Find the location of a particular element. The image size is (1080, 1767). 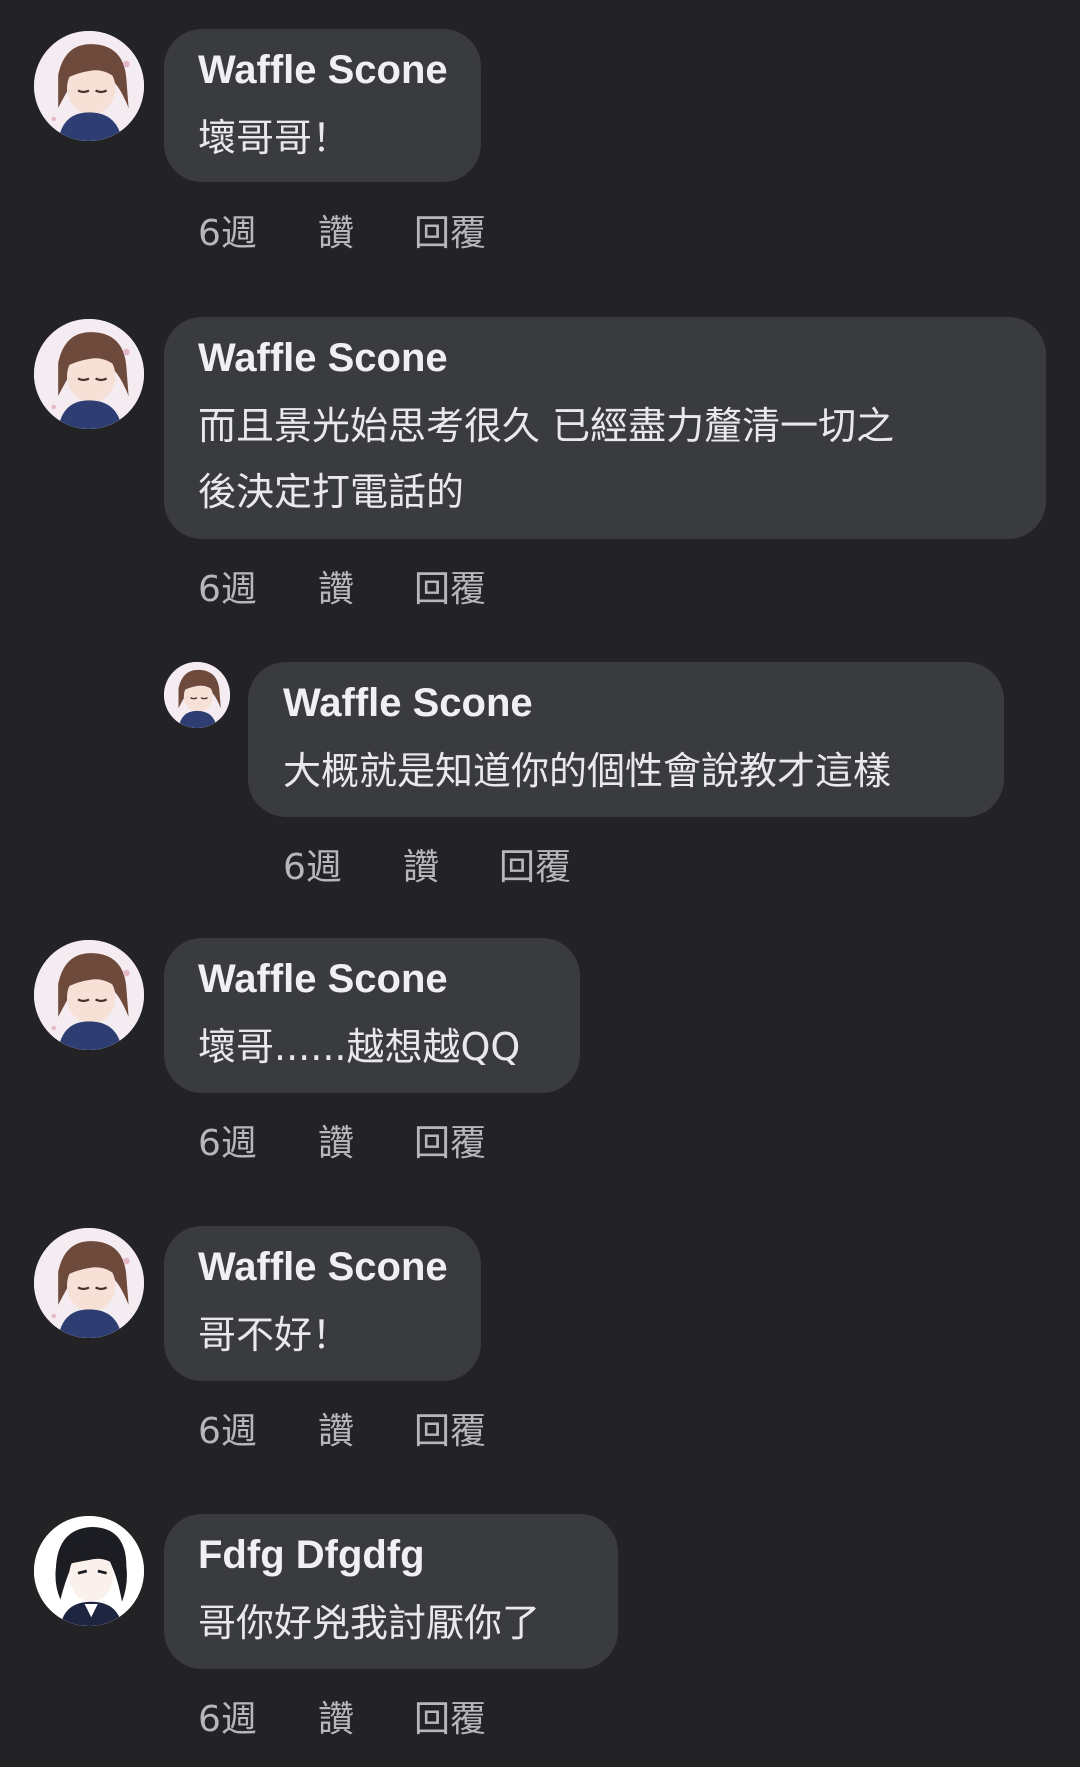

comment-text: 壞哥哥！ is located at coordinates (274, 138).